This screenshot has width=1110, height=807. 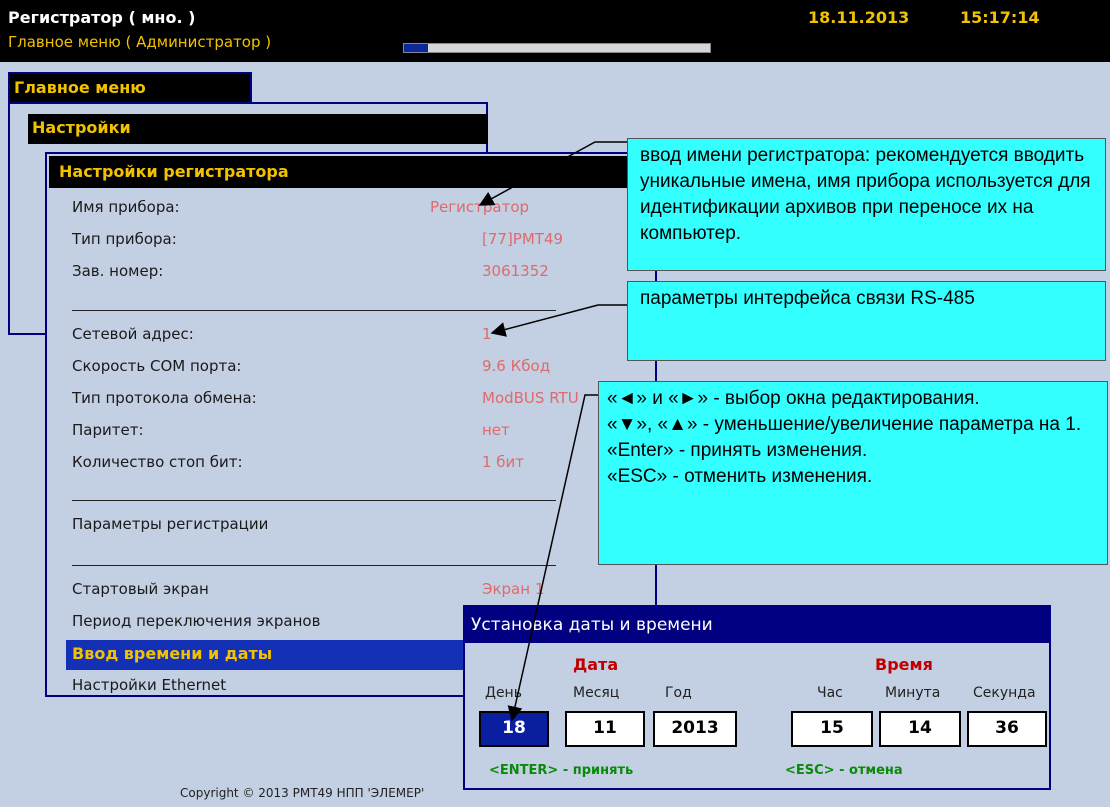 I want to click on arrow-to-device-name, so click(x=552, y=173).